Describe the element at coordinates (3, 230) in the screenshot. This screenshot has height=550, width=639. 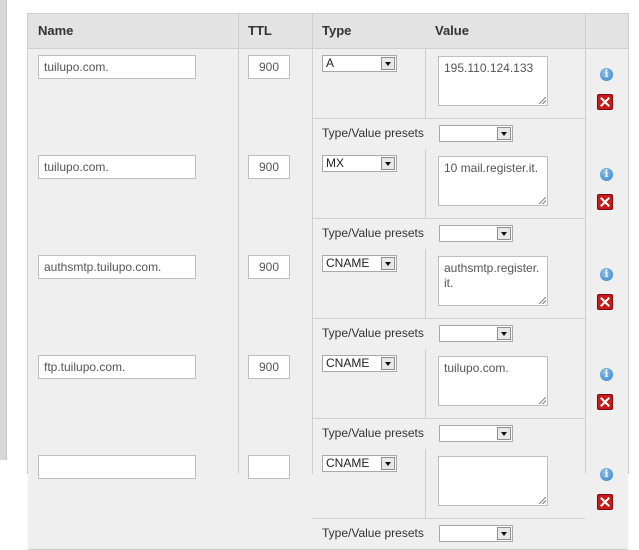
I see `page-edge` at that location.